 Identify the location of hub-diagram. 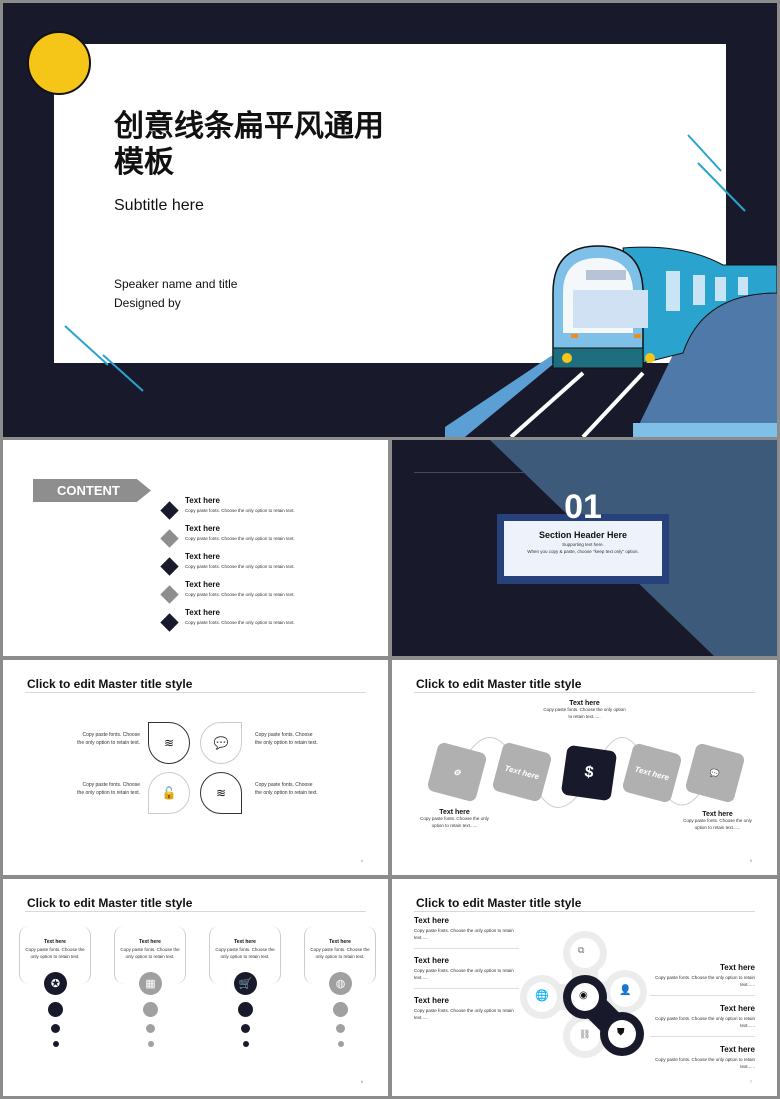
(583, 994).